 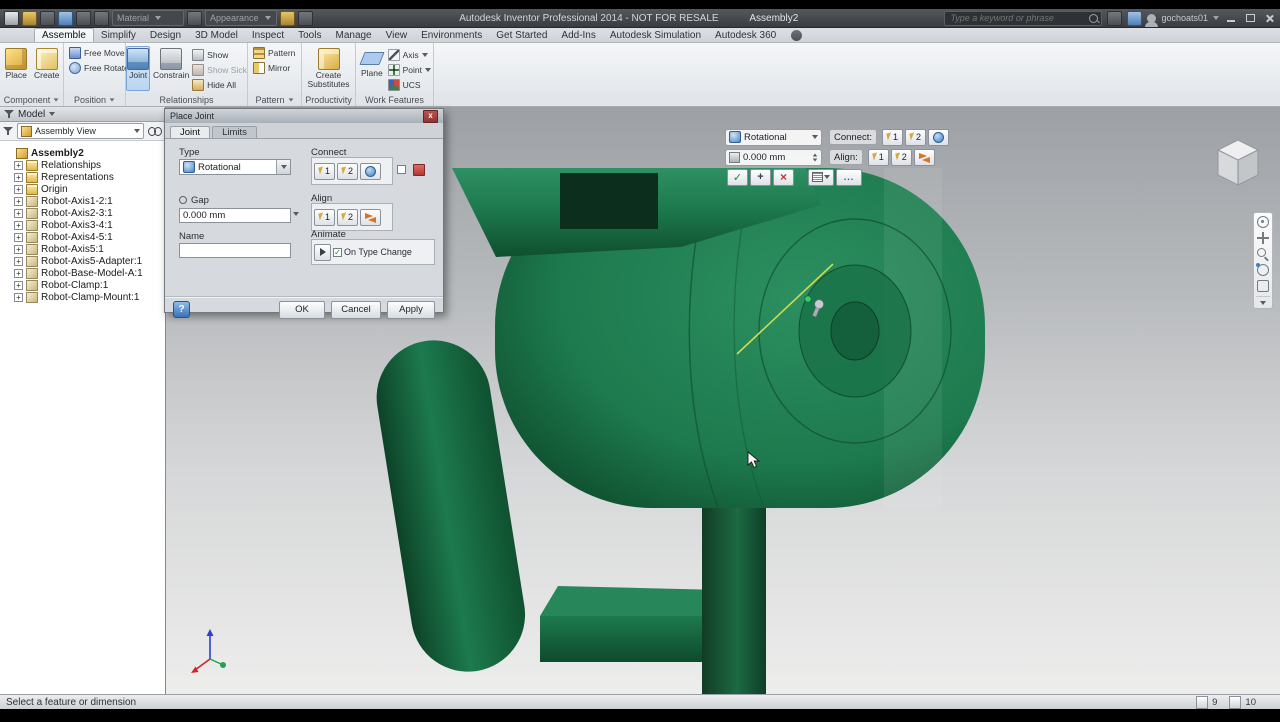 What do you see at coordinates (1263, 254) in the screenshot?
I see `zoom-icon` at bounding box center [1263, 254].